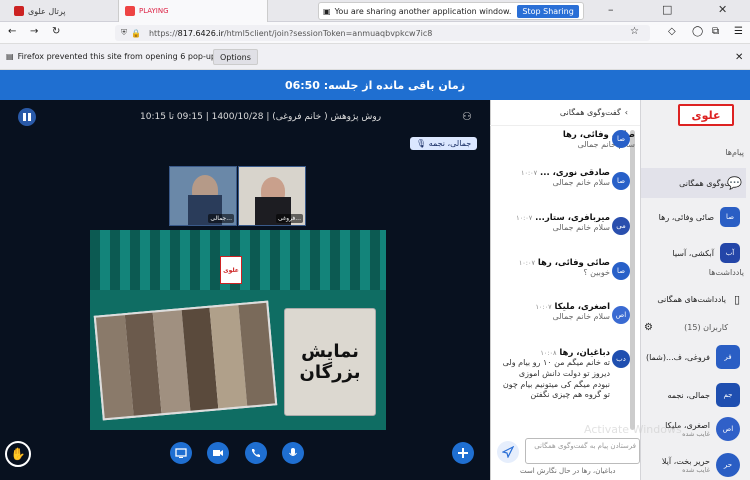 Image resolution: width=750 pixels, height=480 pixels. What do you see at coordinates (621, 226) in the screenshot?
I see `avatar: می` at bounding box center [621, 226].